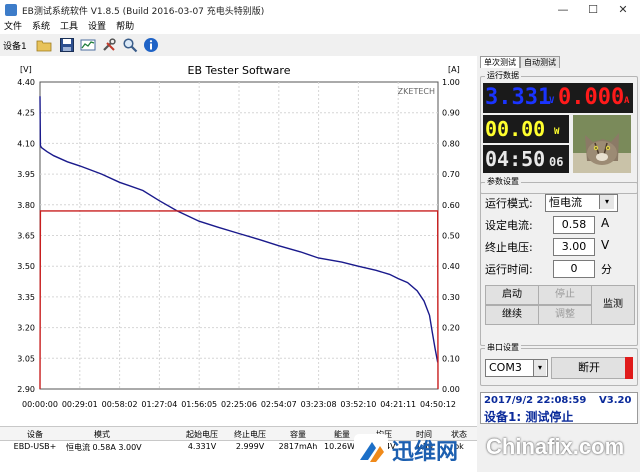 This screenshot has height=472, width=640. Describe the element at coordinates (509, 247) in the screenshot. I see `cutoff-label: 终止电压:` at that location.